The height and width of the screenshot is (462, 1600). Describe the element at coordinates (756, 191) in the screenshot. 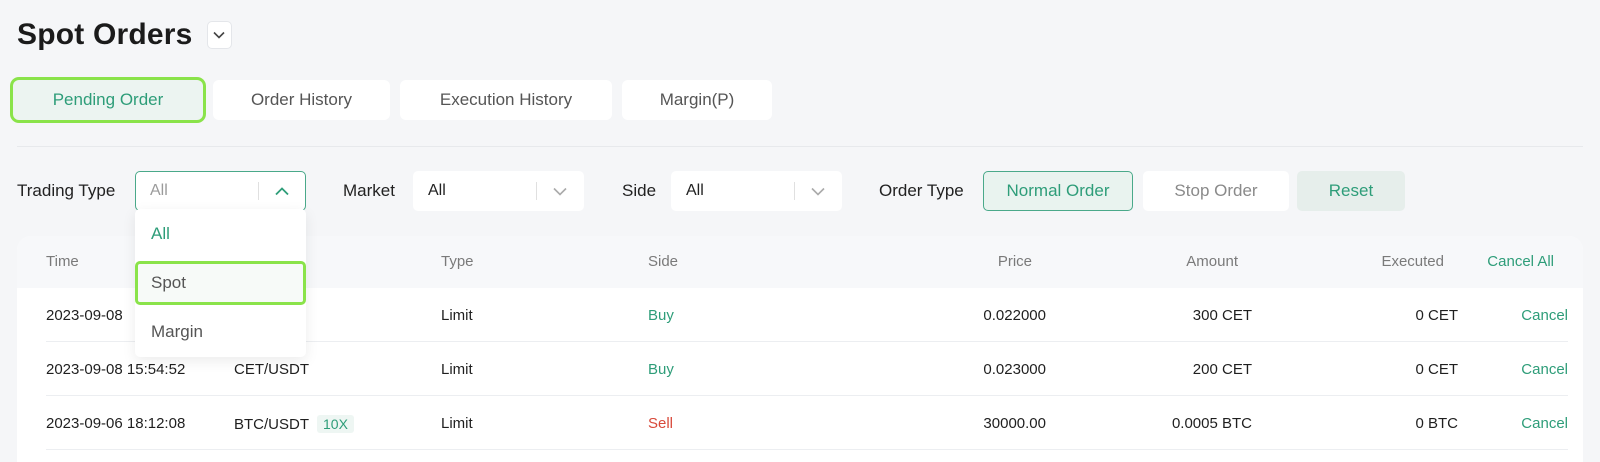

I see `side-select: All` at that location.